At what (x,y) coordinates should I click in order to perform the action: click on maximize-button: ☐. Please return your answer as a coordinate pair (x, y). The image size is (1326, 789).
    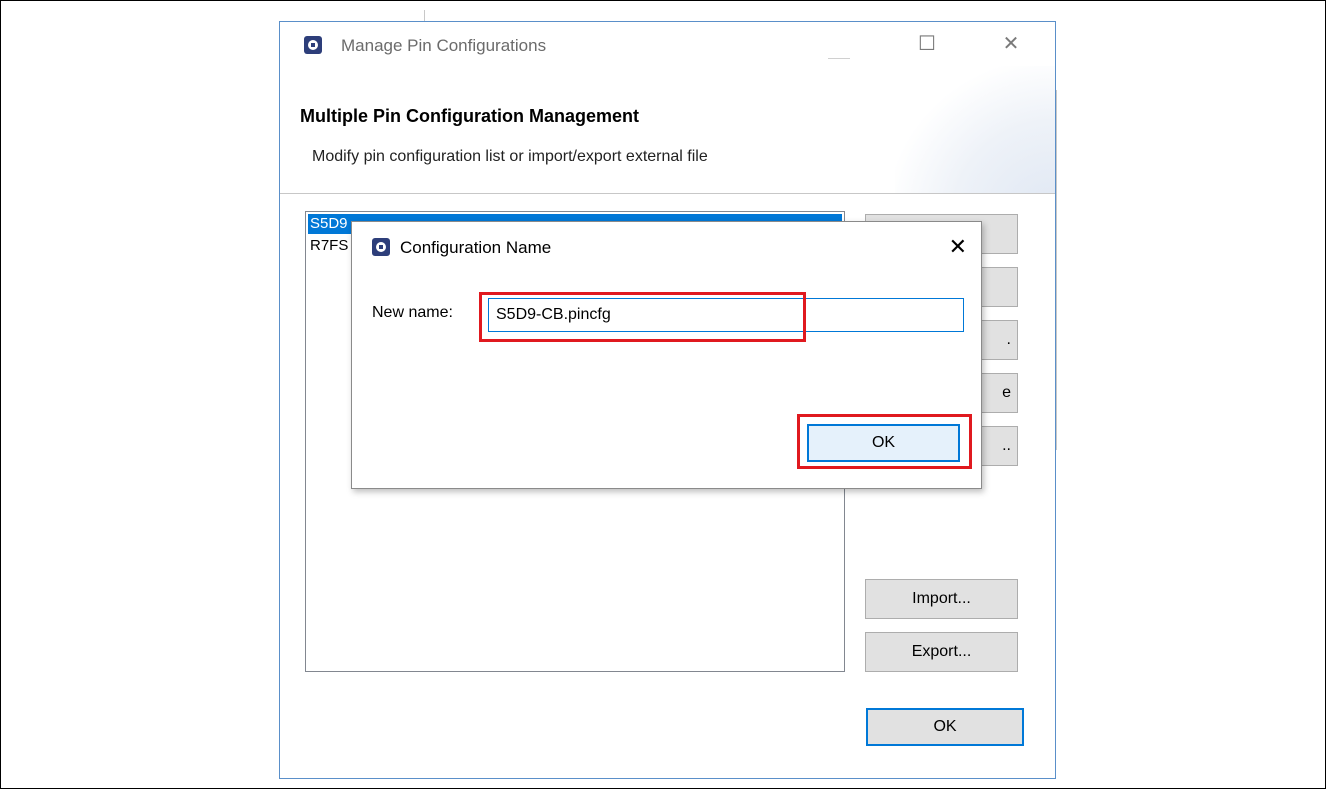
    Looking at the image, I should click on (927, 44).